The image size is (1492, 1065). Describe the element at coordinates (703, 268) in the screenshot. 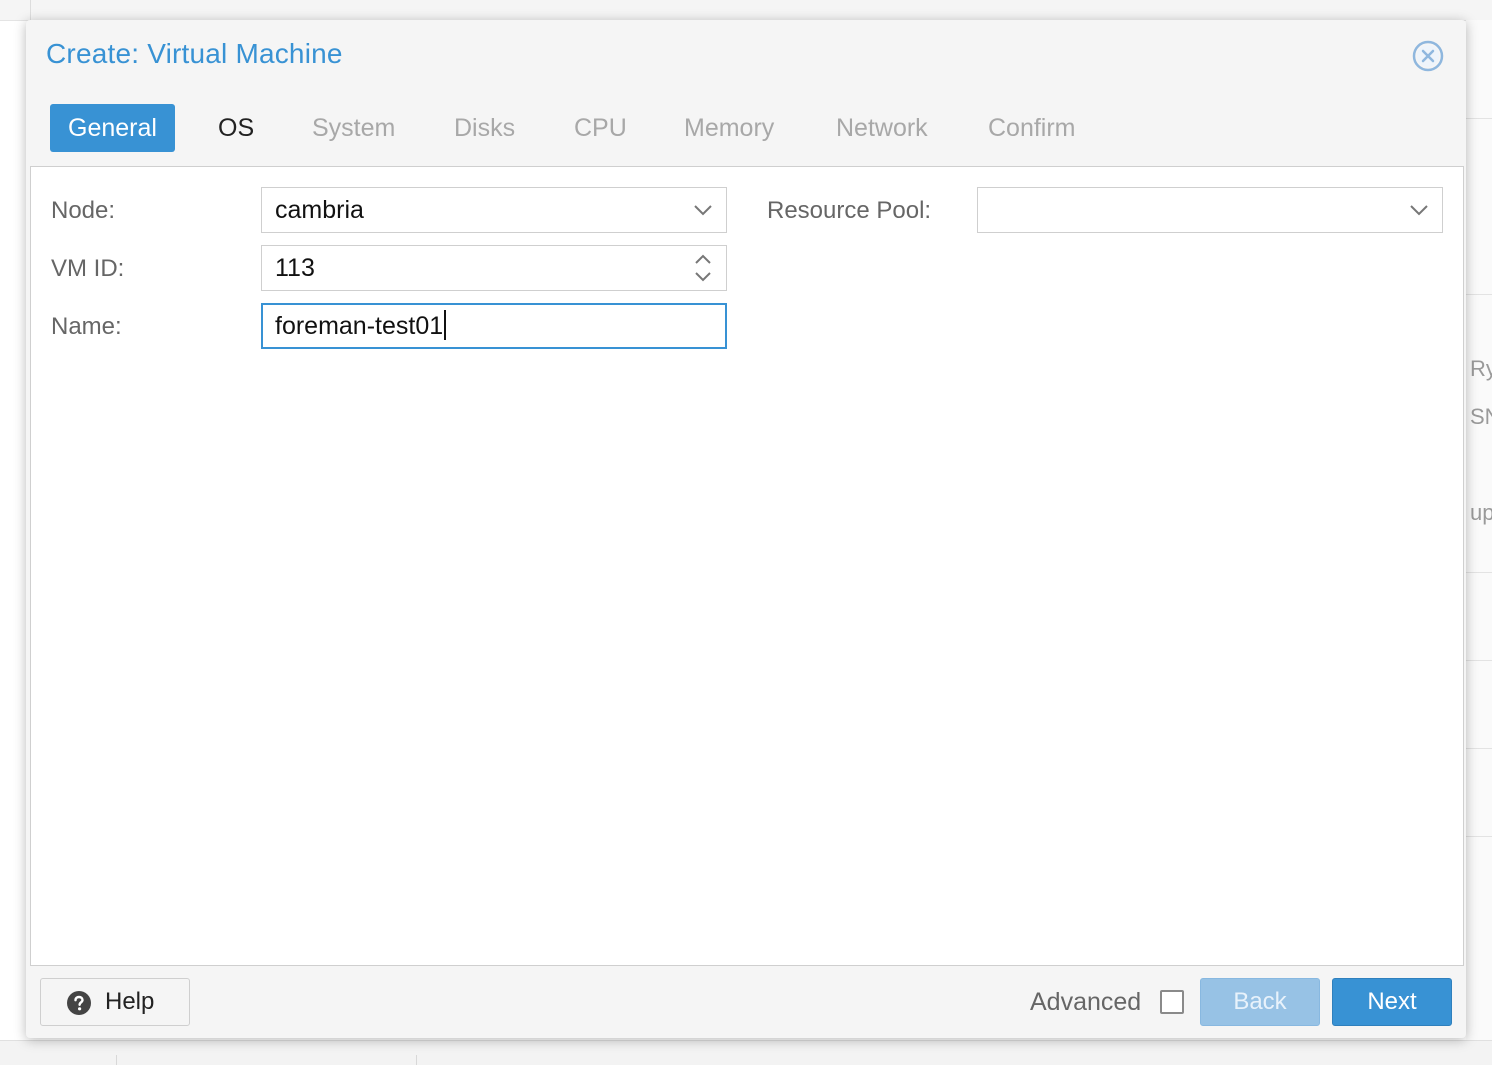

I see `spinner-arrows-icon` at that location.